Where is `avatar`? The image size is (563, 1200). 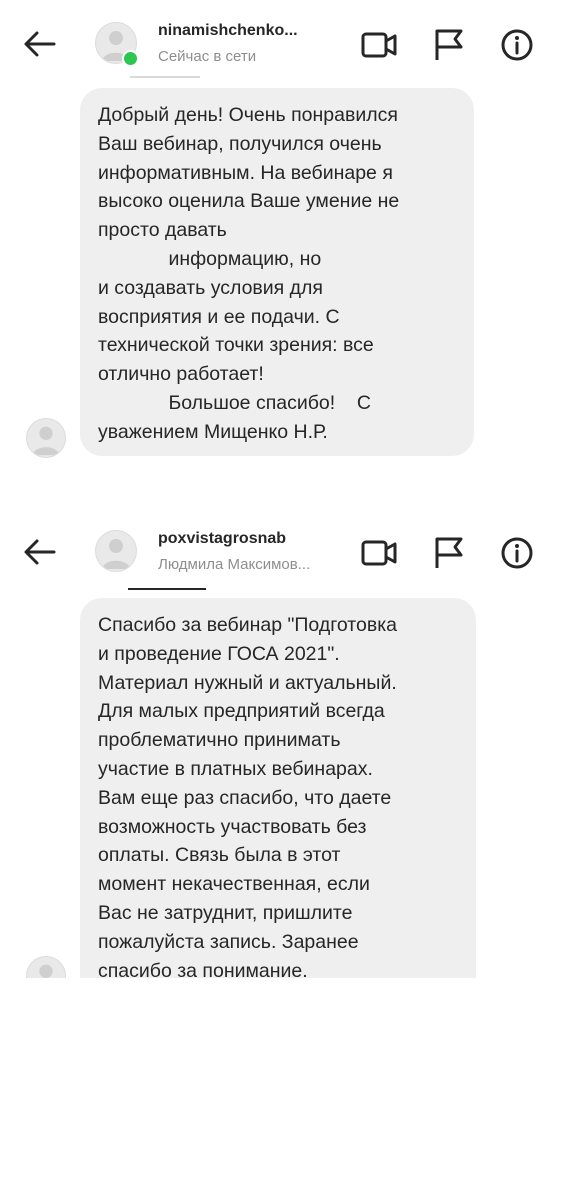
avatar is located at coordinates (116, 551).